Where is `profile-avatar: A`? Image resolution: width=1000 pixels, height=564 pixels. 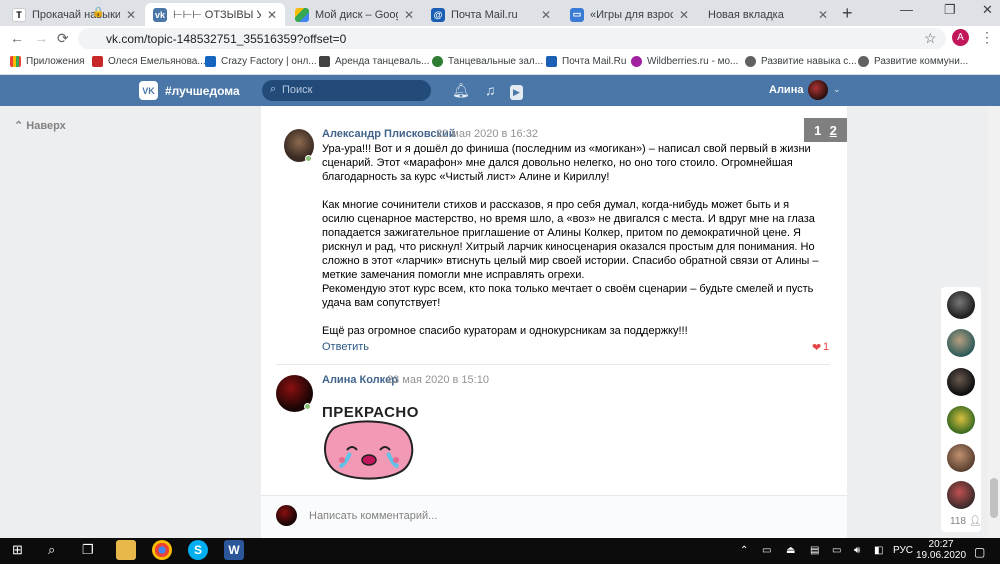
profile-avatar: A is located at coordinates (960, 37).